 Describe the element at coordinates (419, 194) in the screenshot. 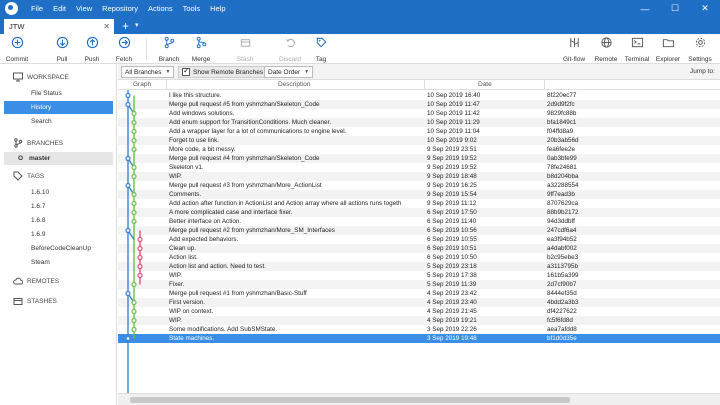

I see `commit-row: Comments. 9 Sep 2019 15:54 9ff7ead3b` at that location.